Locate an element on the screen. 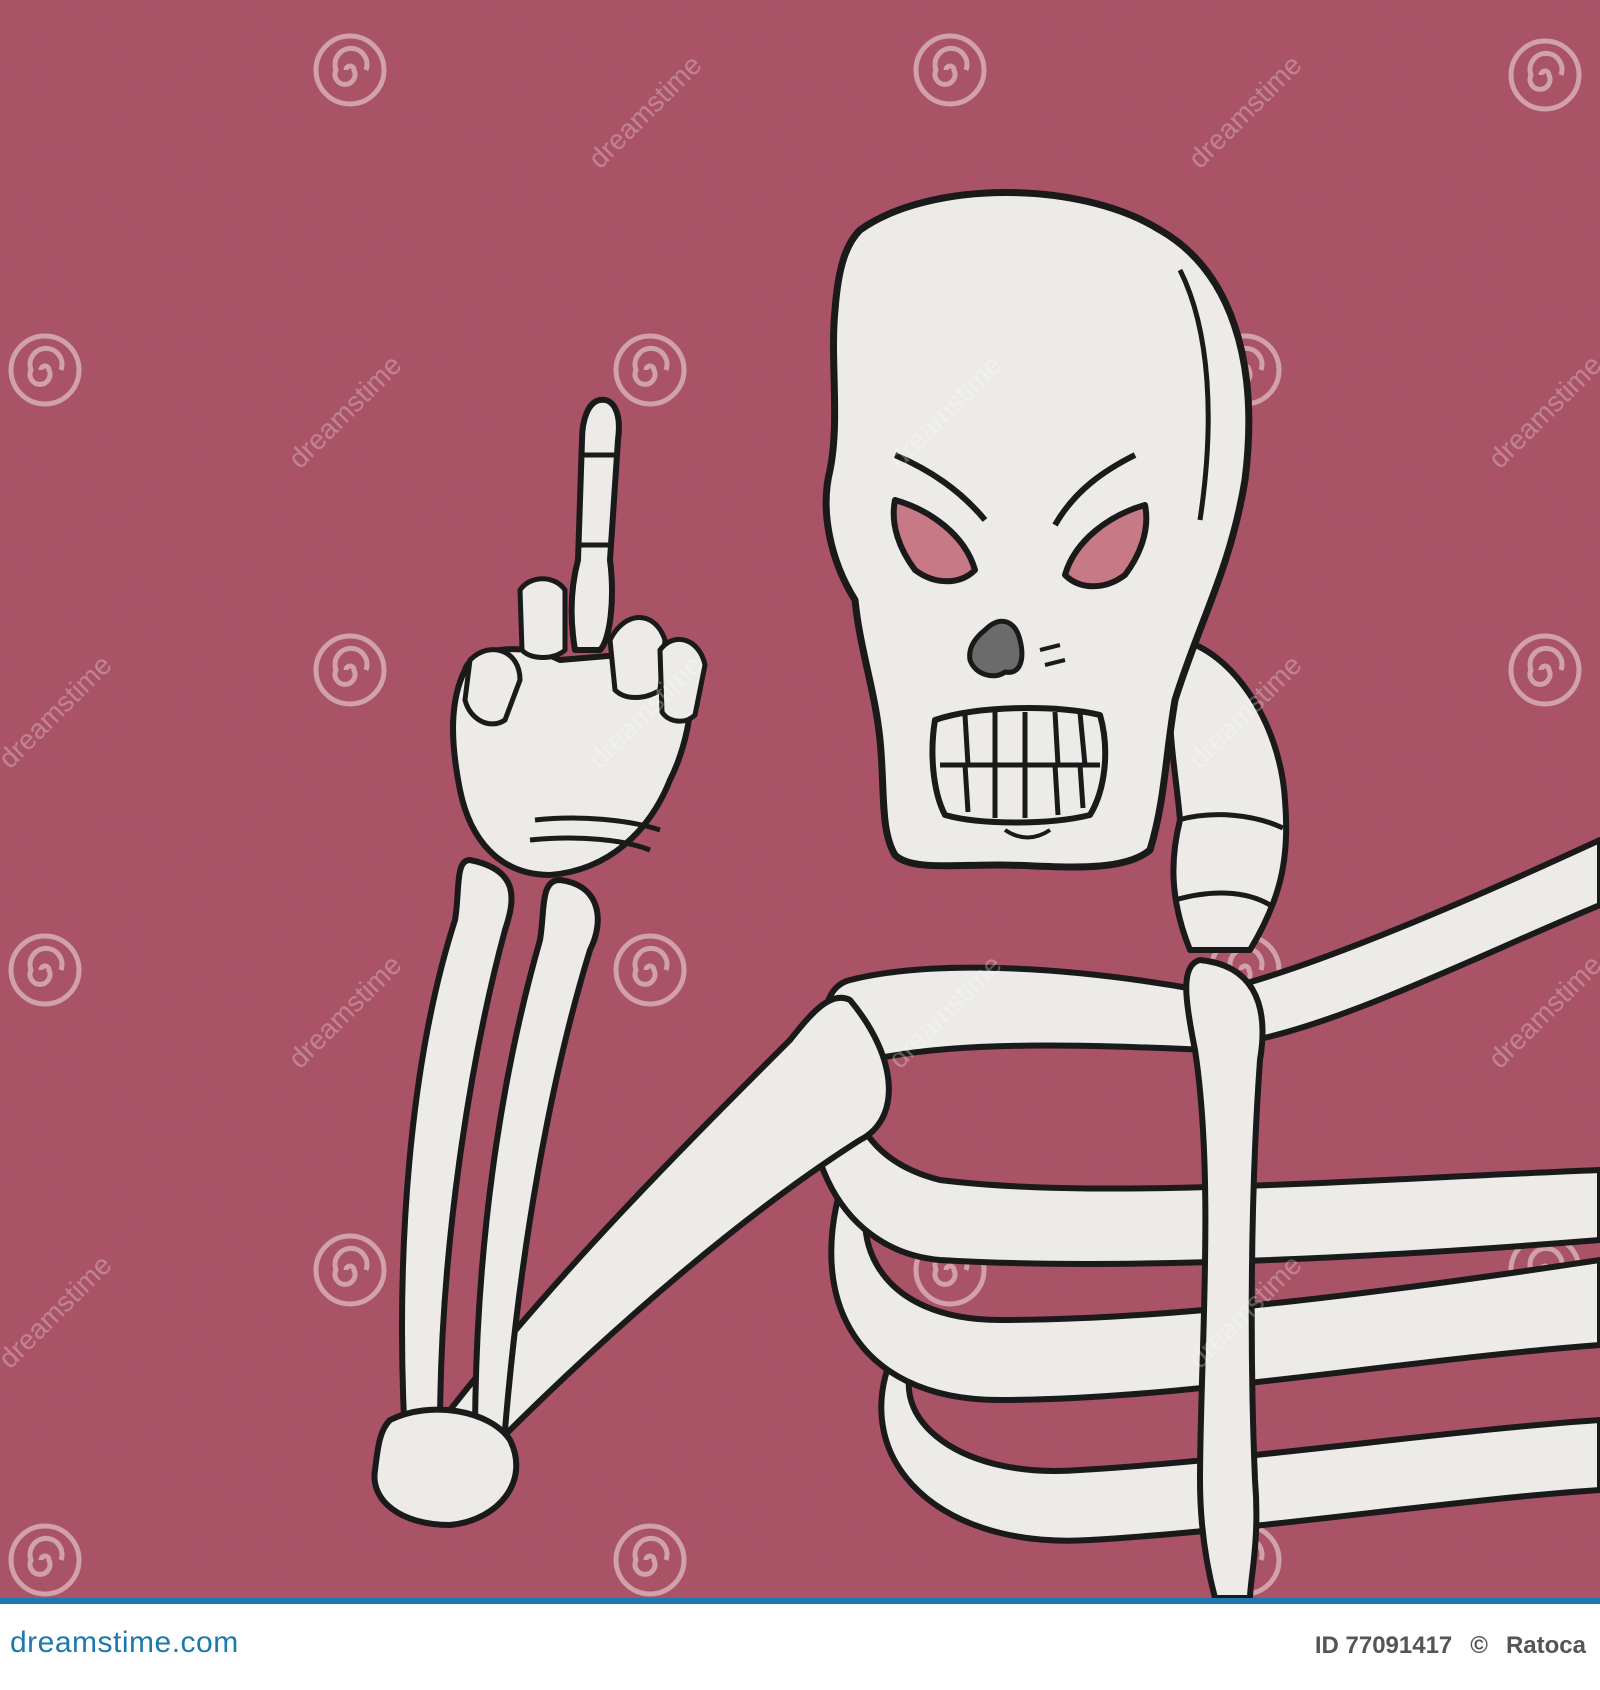 This screenshot has height=1690, width=1600. clavicle-bone is located at coordinates (1026, 1014).